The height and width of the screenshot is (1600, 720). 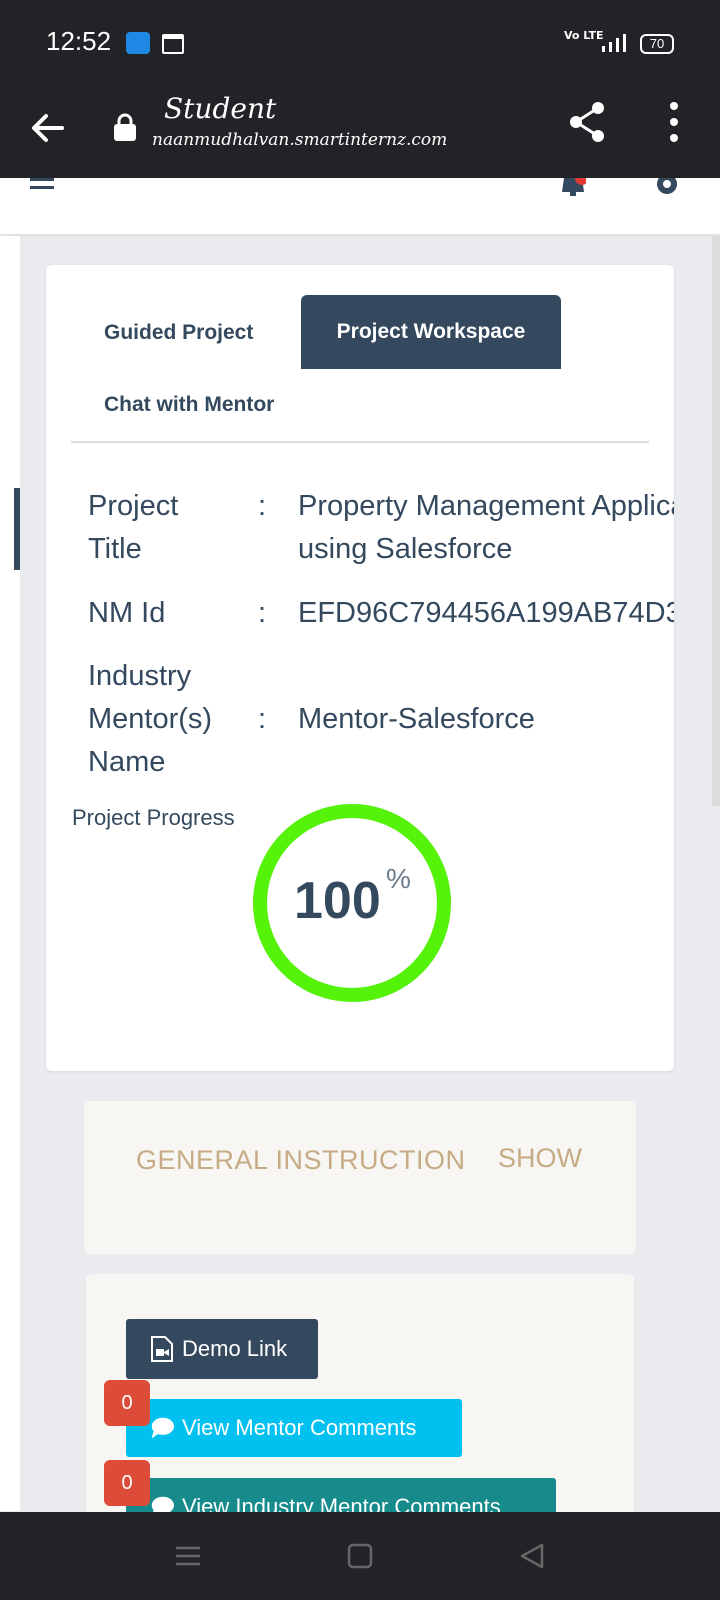 What do you see at coordinates (337, 901) in the screenshot?
I see `progress-value: 100` at bounding box center [337, 901].